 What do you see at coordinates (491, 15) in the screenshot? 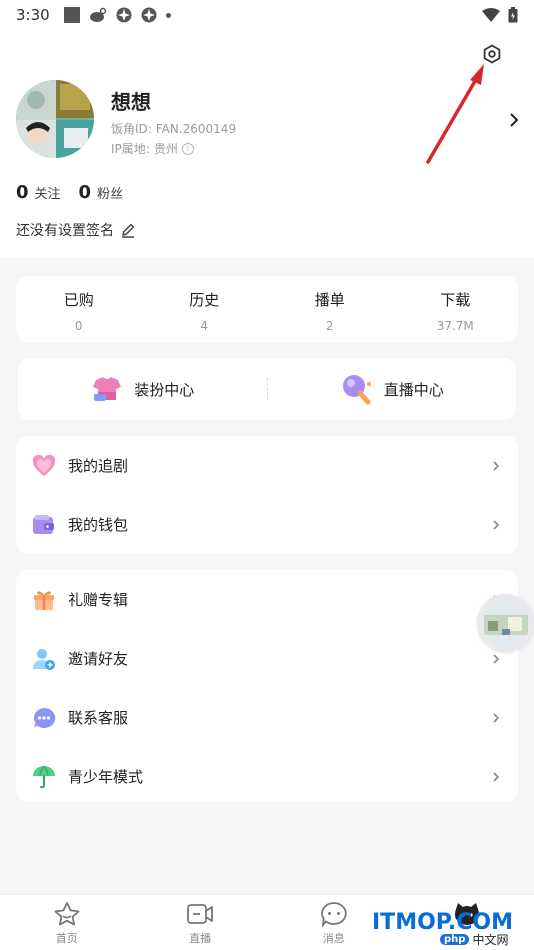
I see `wifi-icon` at bounding box center [491, 15].